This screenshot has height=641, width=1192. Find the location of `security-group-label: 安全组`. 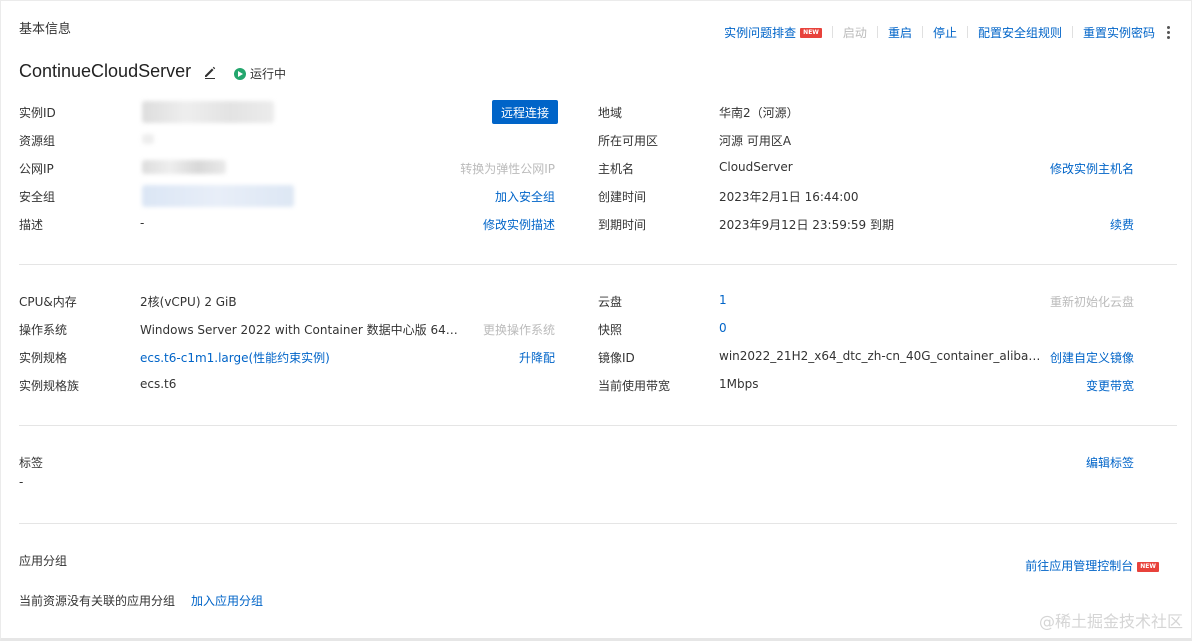

security-group-label: 安全组 is located at coordinates (37, 197).